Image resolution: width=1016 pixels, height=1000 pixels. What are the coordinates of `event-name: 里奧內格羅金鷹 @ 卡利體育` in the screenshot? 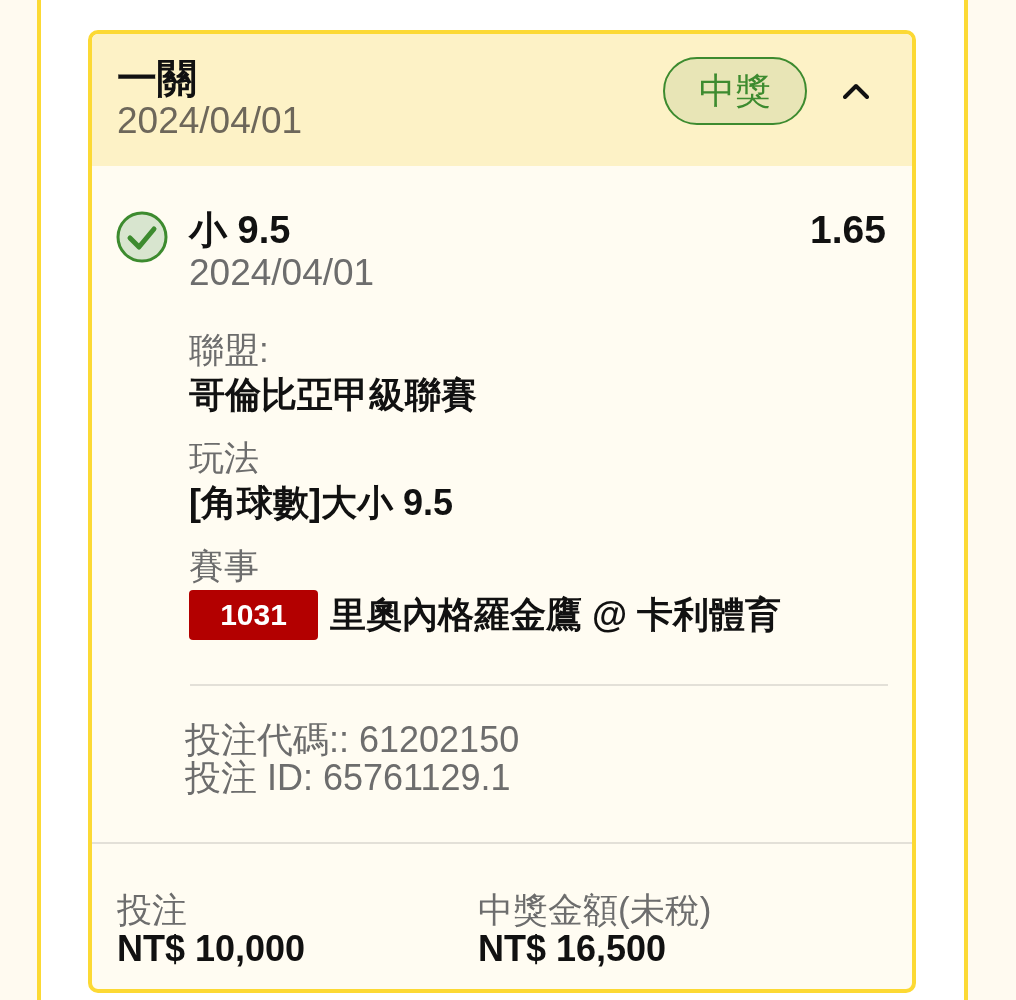 It's located at (556, 615).